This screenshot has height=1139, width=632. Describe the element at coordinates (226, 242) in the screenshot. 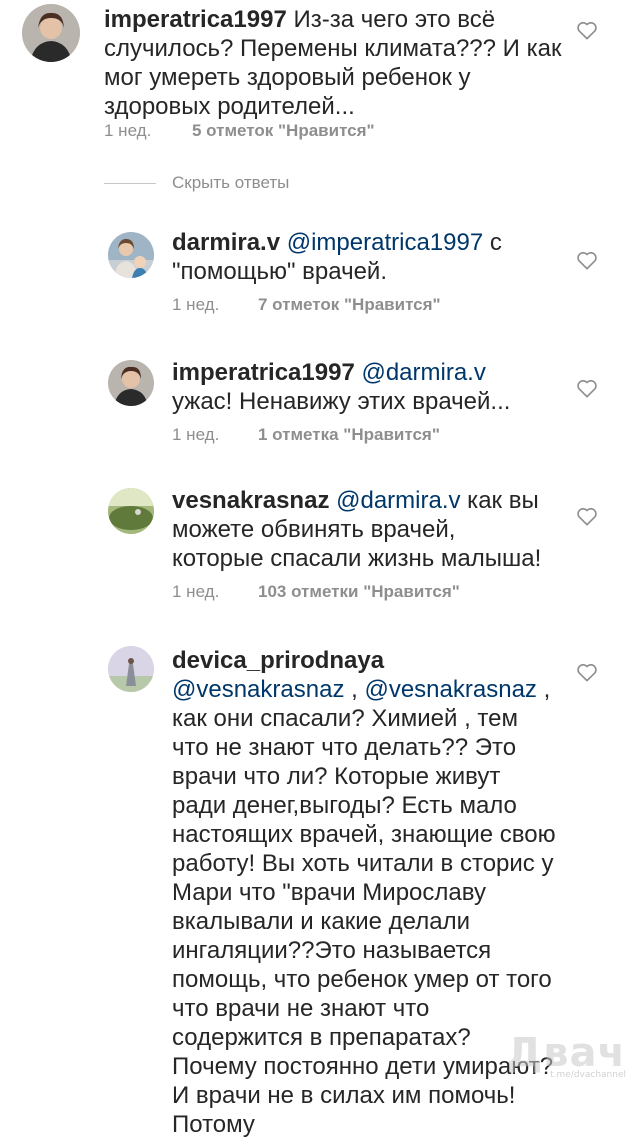

I see `comment-username: darmira.v` at that location.